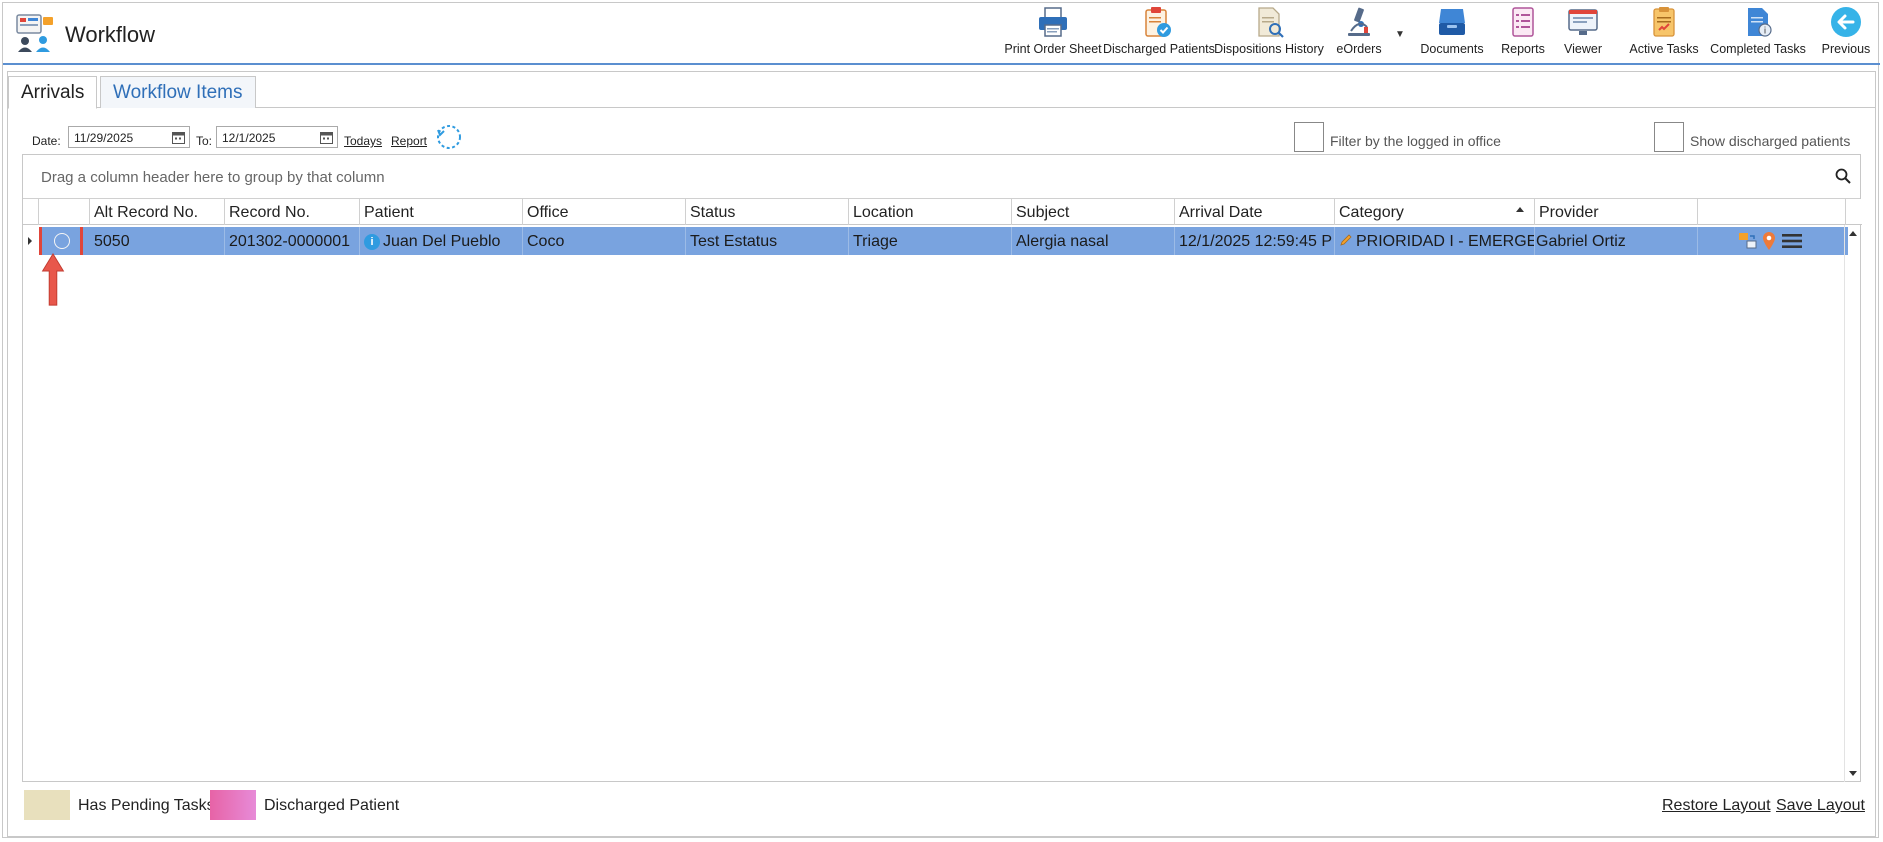 This screenshot has width=1883, height=842. I want to click on viewer-label: Viewer, so click(1583, 49).